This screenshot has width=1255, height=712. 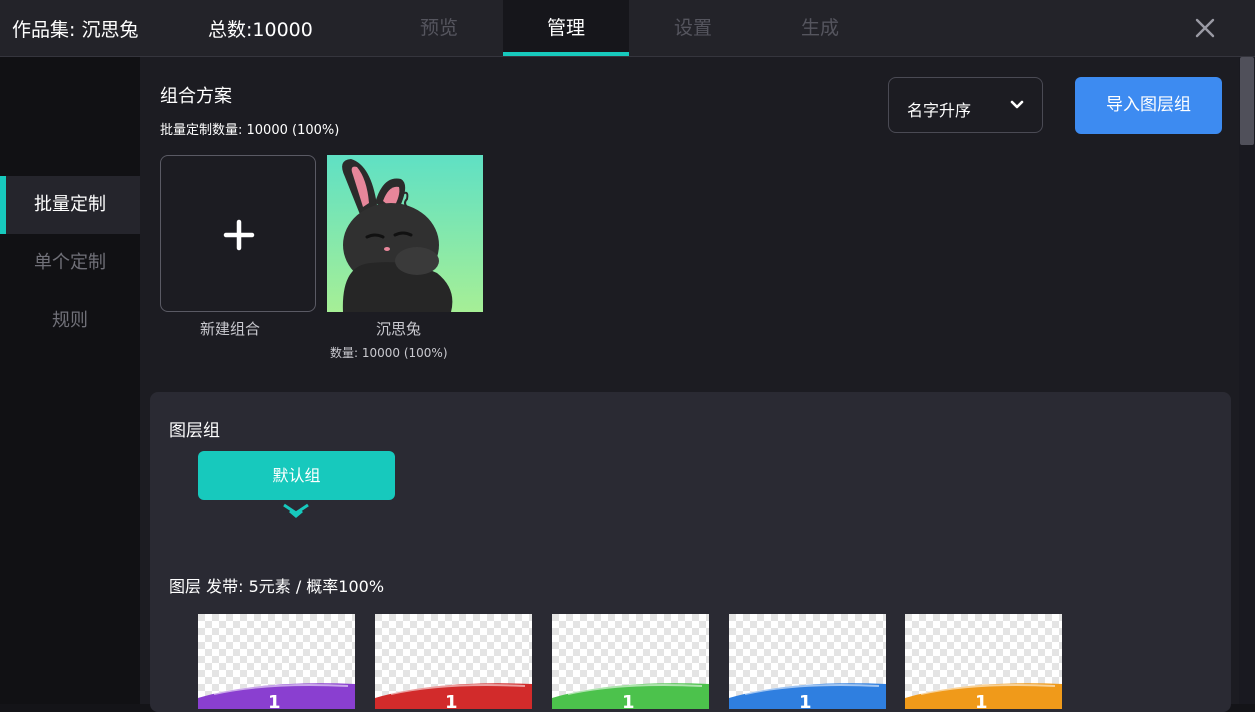 I want to click on import-layer-group-button: 导入图层组, so click(x=1148, y=105).